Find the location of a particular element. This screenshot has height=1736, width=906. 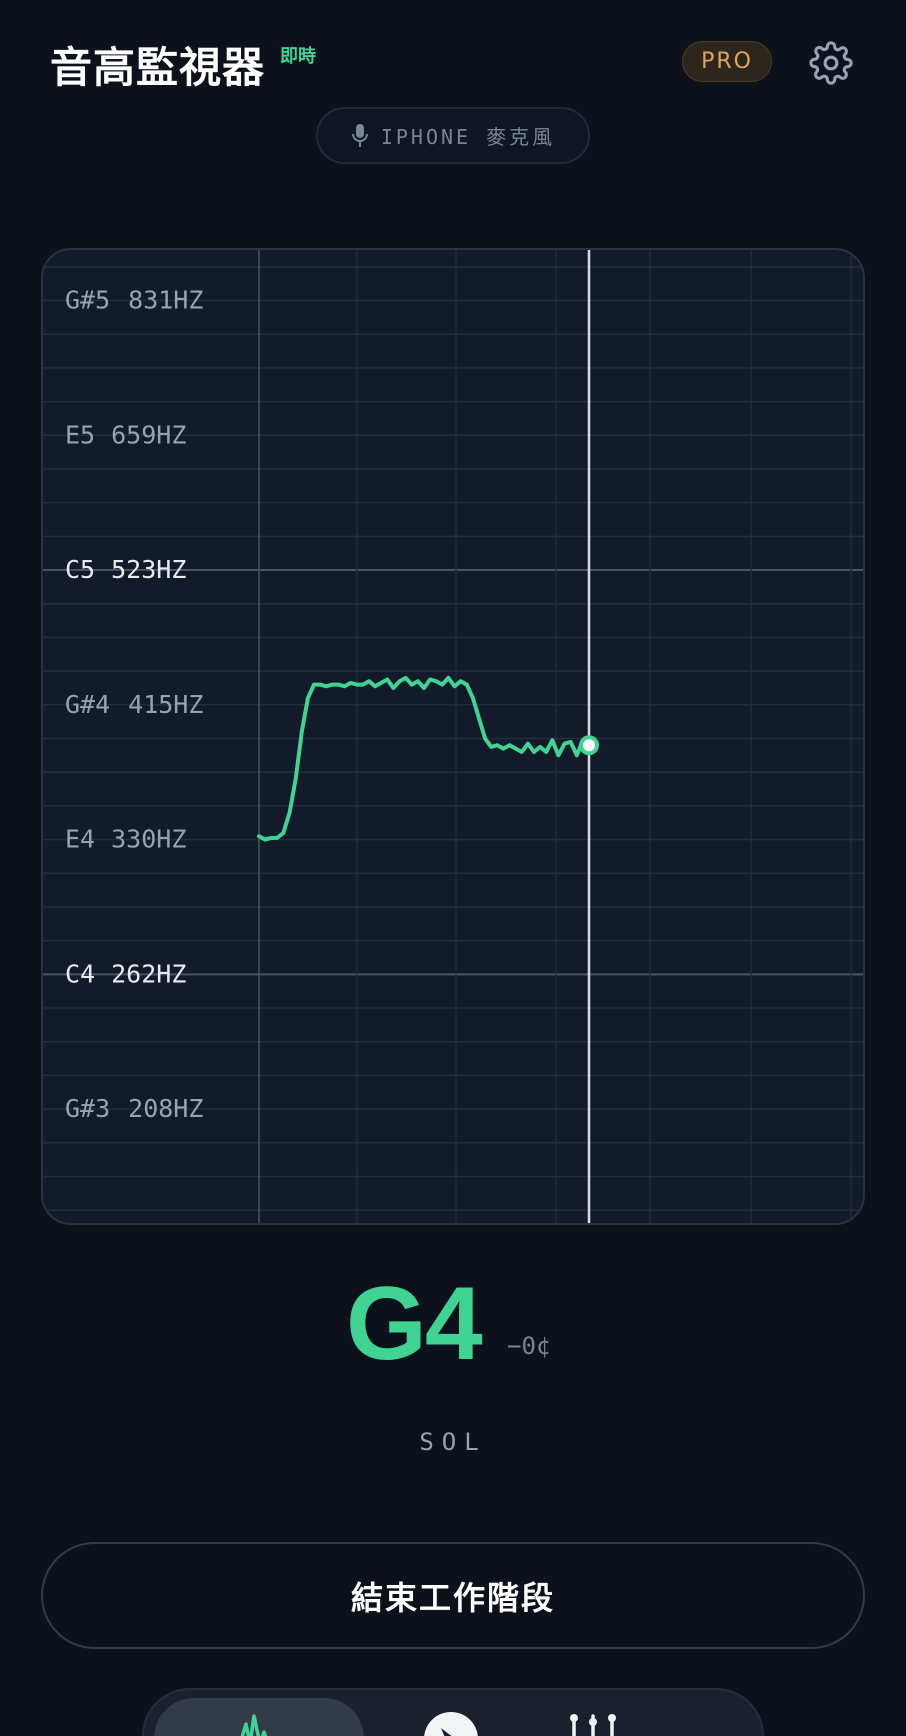

gear-icon is located at coordinates (831, 63).